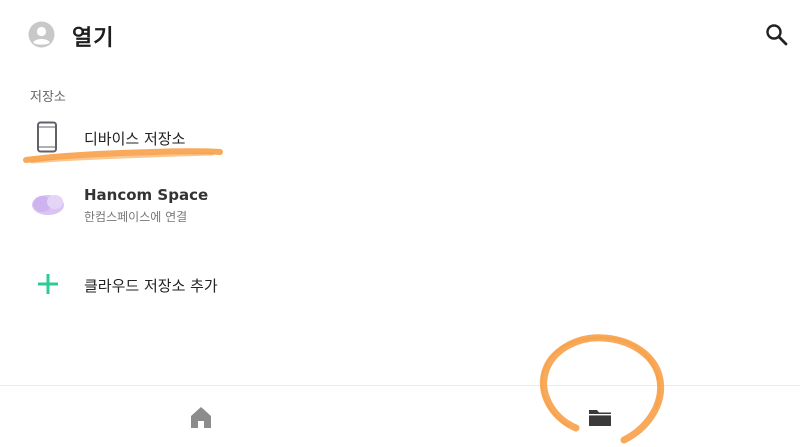  What do you see at coordinates (400, 286) in the screenshot?
I see `add-cloud-storage-item: 클라우드 저장소 추가` at bounding box center [400, 286].